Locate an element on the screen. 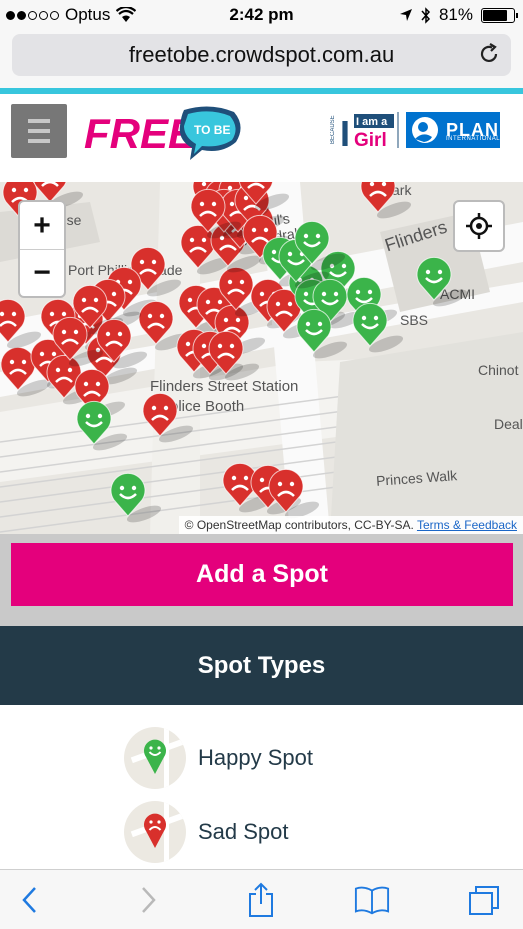 The width and height of the screenshot is (523, 929). back-chevron-icon is located at coordinates (29, 900).